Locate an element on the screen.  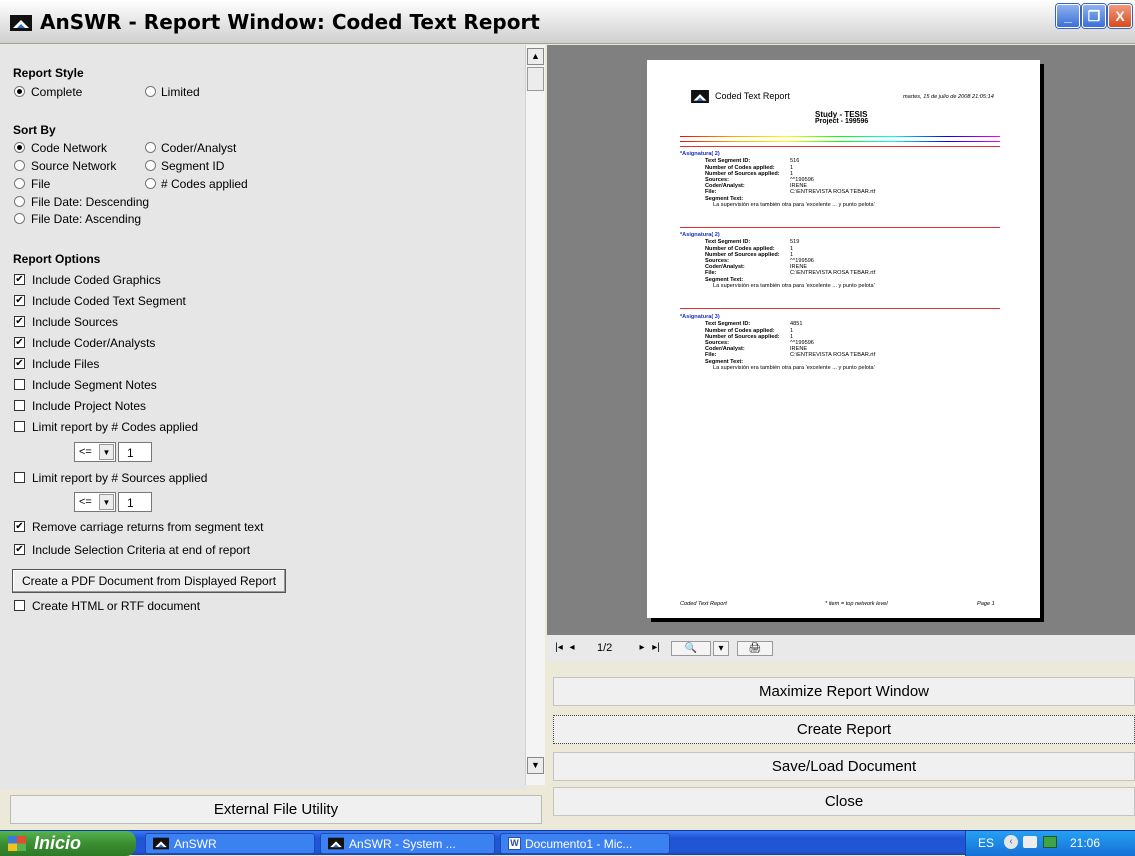
radio-segment-id-label: Segment ID is located at coordinates (193, 166).